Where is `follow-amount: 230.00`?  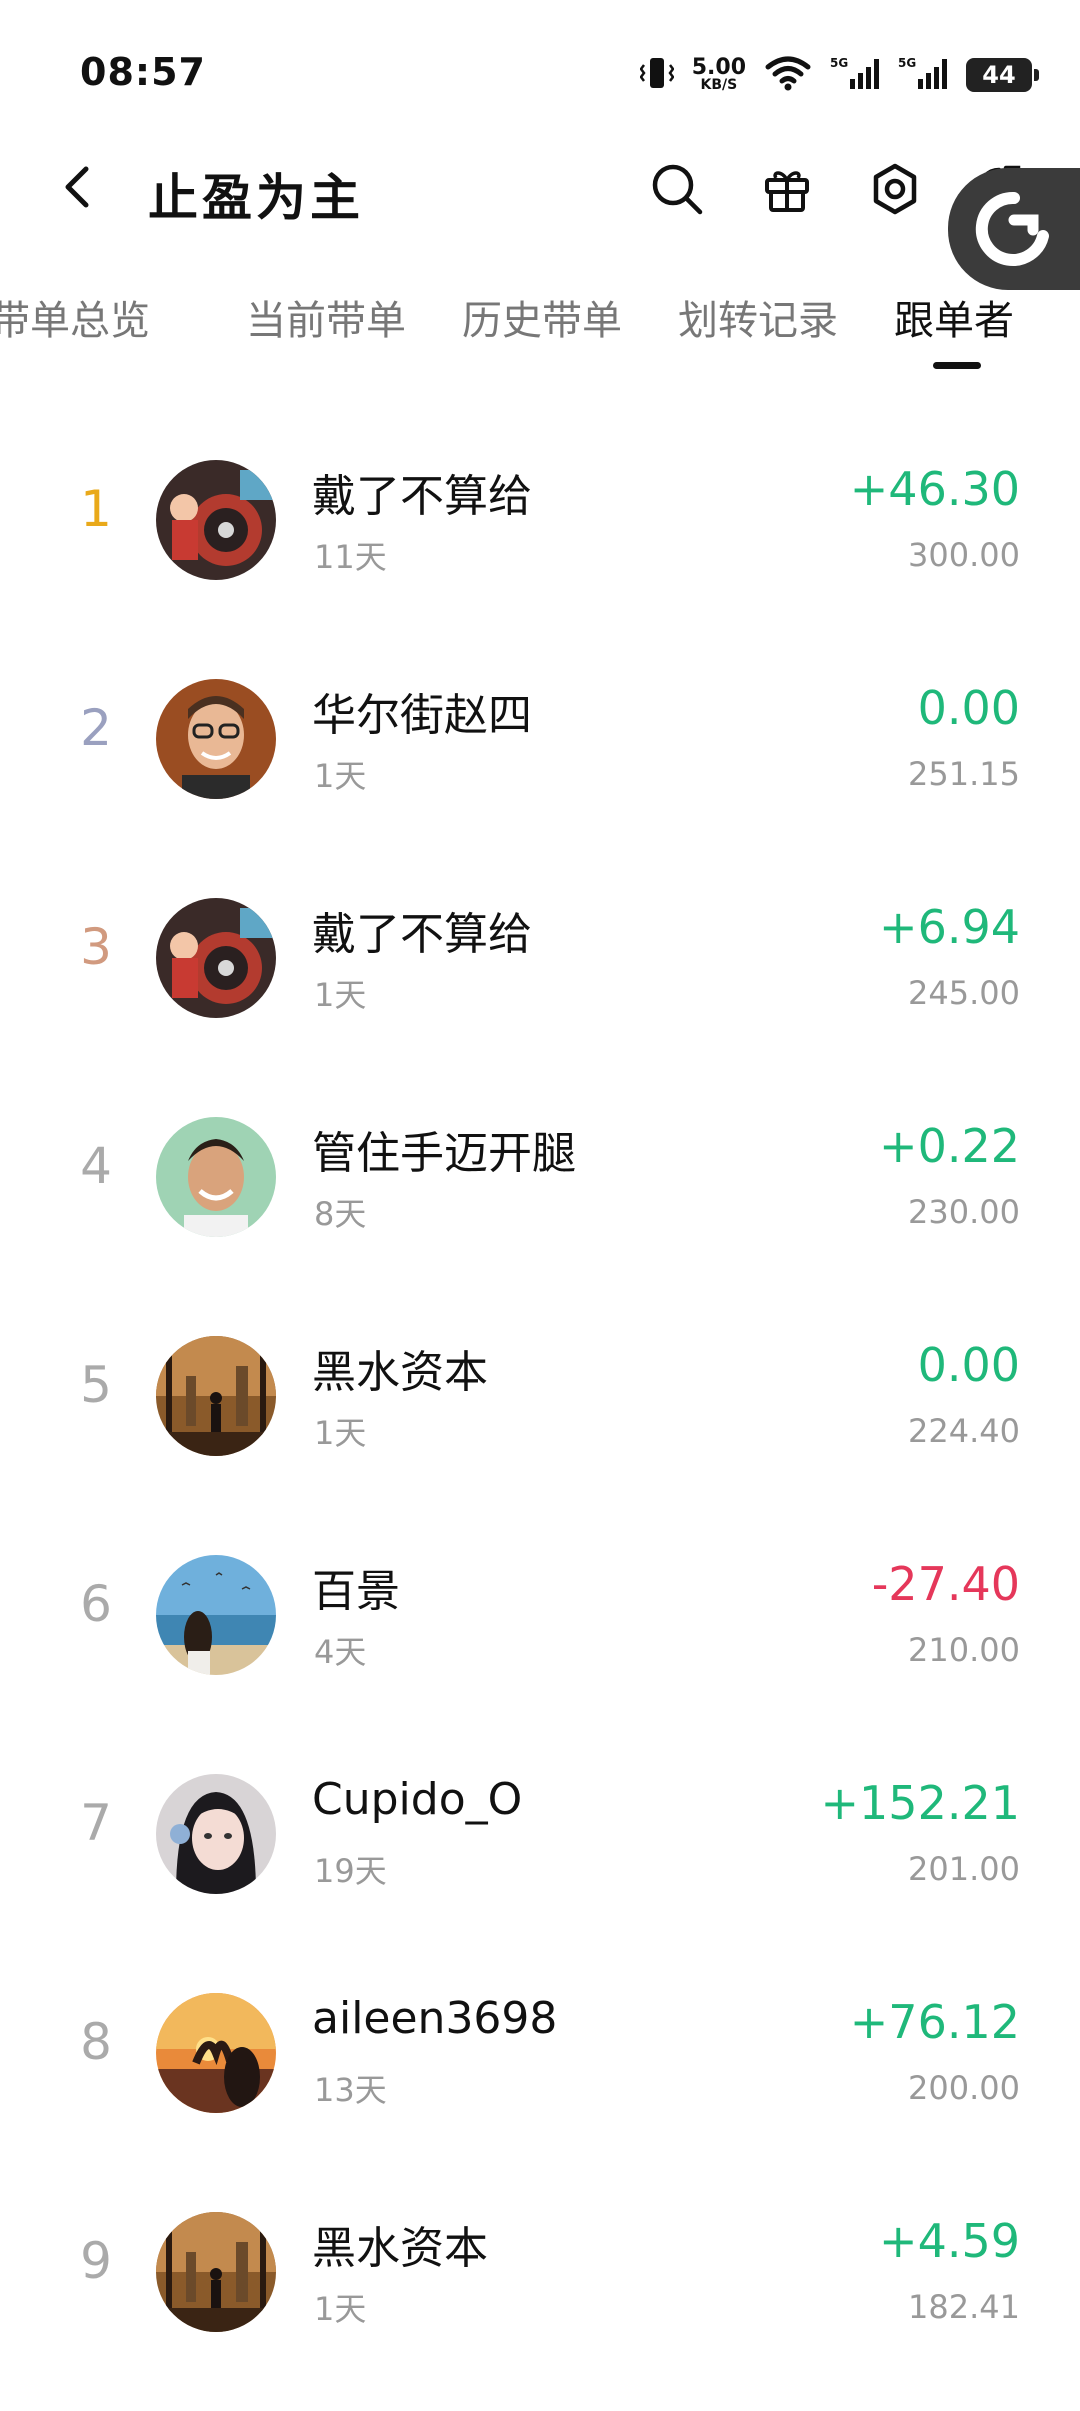
follow-amount: 230.00 is located at coordinates (964, 1212).